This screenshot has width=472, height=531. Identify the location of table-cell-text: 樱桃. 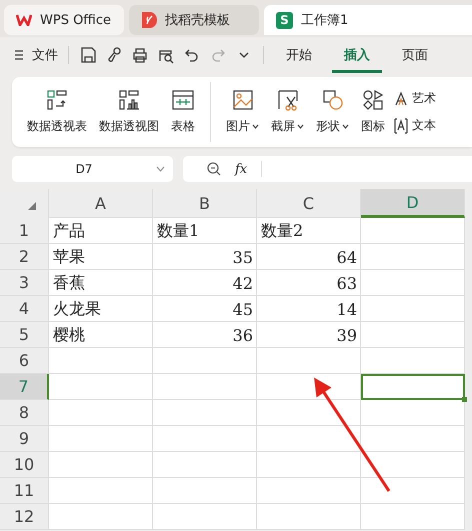
(69, 335).